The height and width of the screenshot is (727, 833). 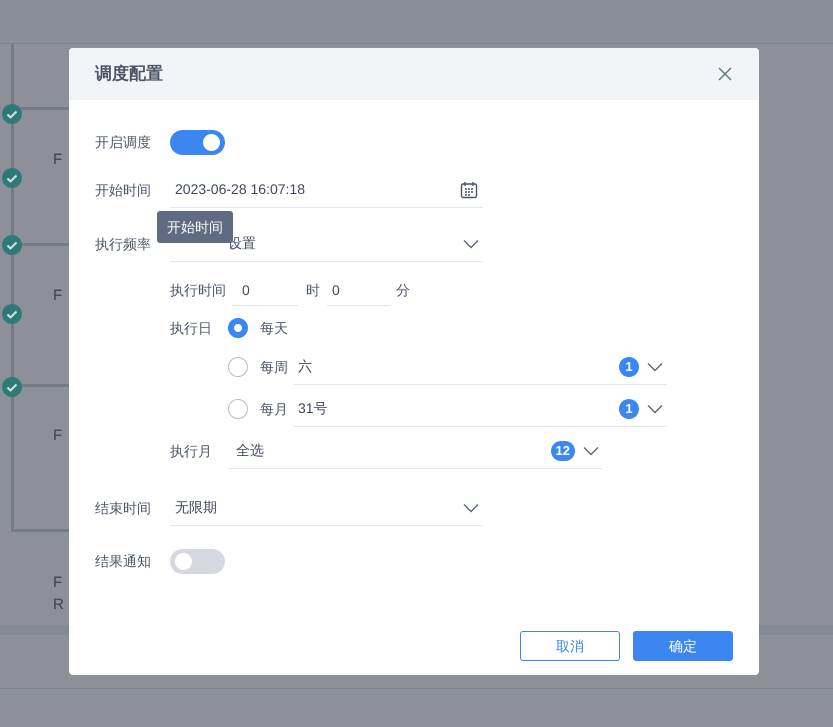 What do you see at coordinates (403, 290) in the screenshot?
I see `unit-label: 分` at bounding box center [403, 290].